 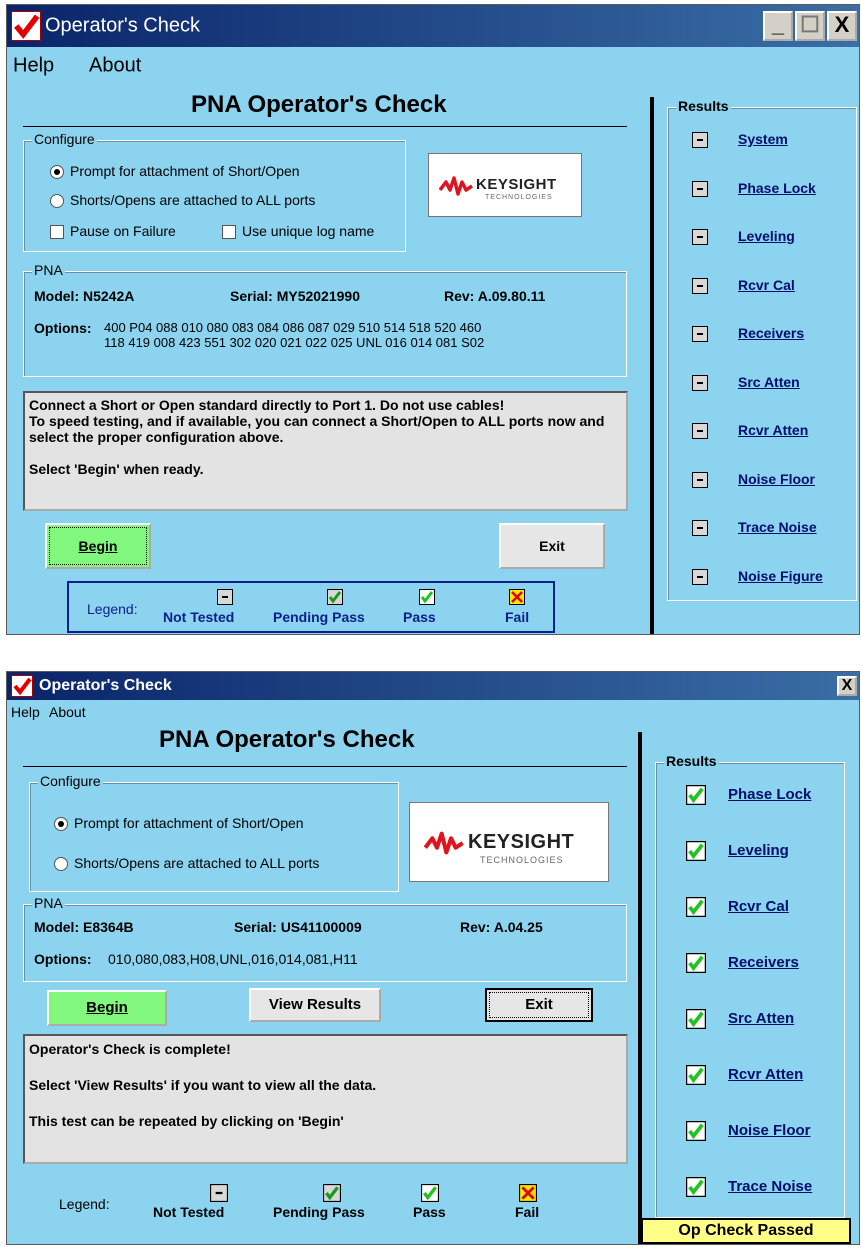 I want to click on title-bar: Operator's Check X, so click(x=433, y=686).